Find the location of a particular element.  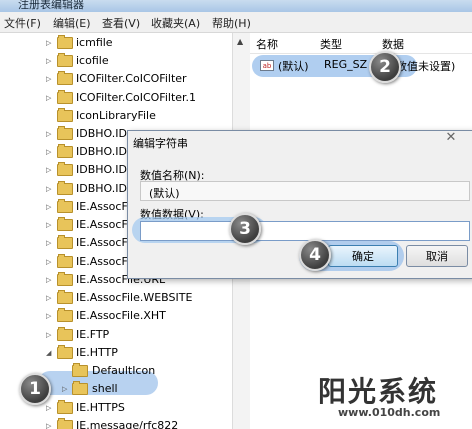

column-type: 类型 is located at coordinates (331, 44).